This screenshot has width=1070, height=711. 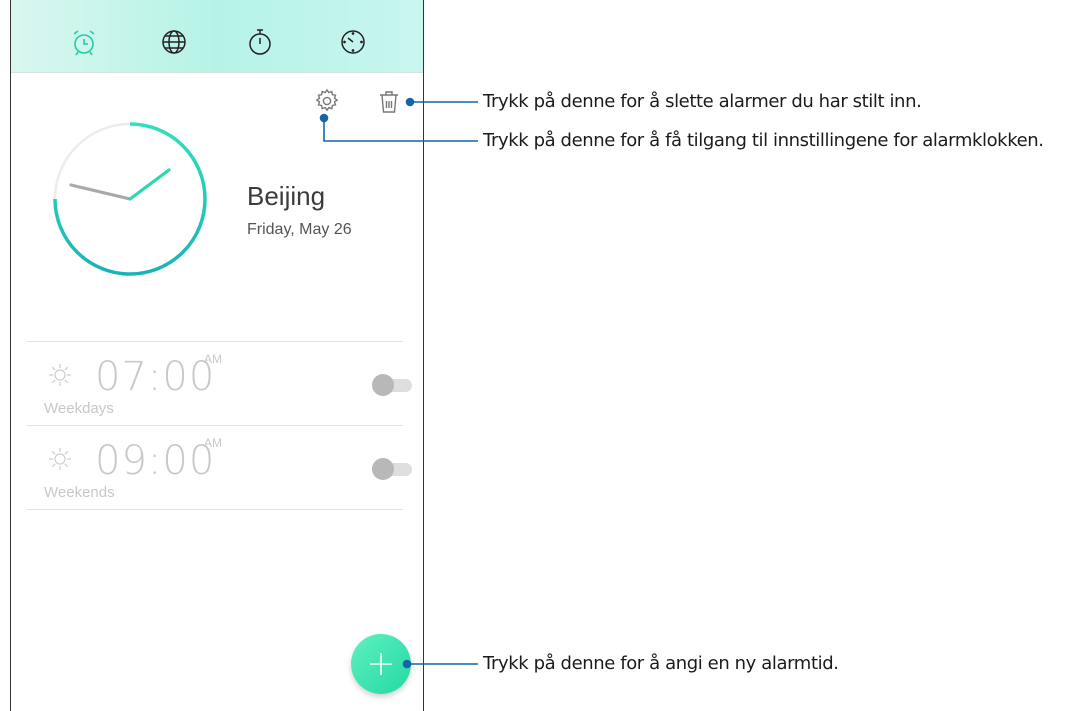 I want to click on minute-hand, so click(x=149, y=184).